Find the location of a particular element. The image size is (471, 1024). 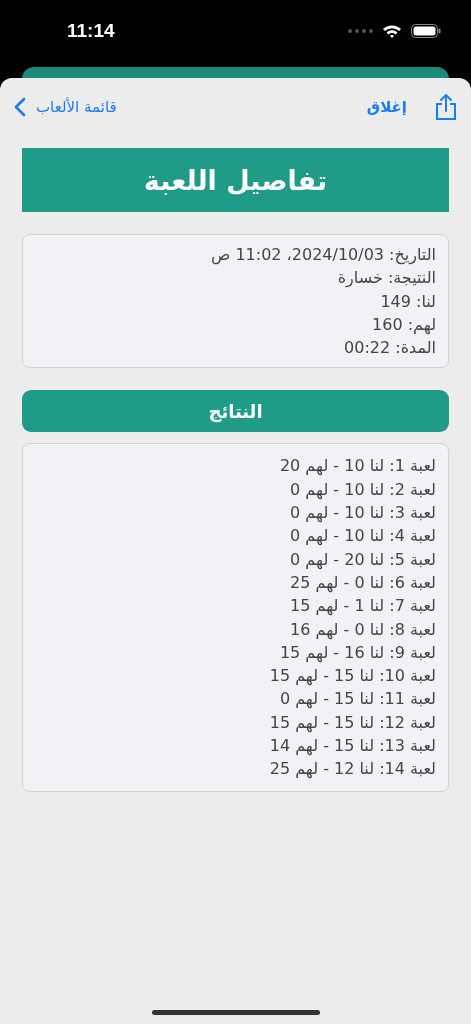

result-line: لعبة 3: لنا 10 - لهم 0 is located at coordinates (362, 513).